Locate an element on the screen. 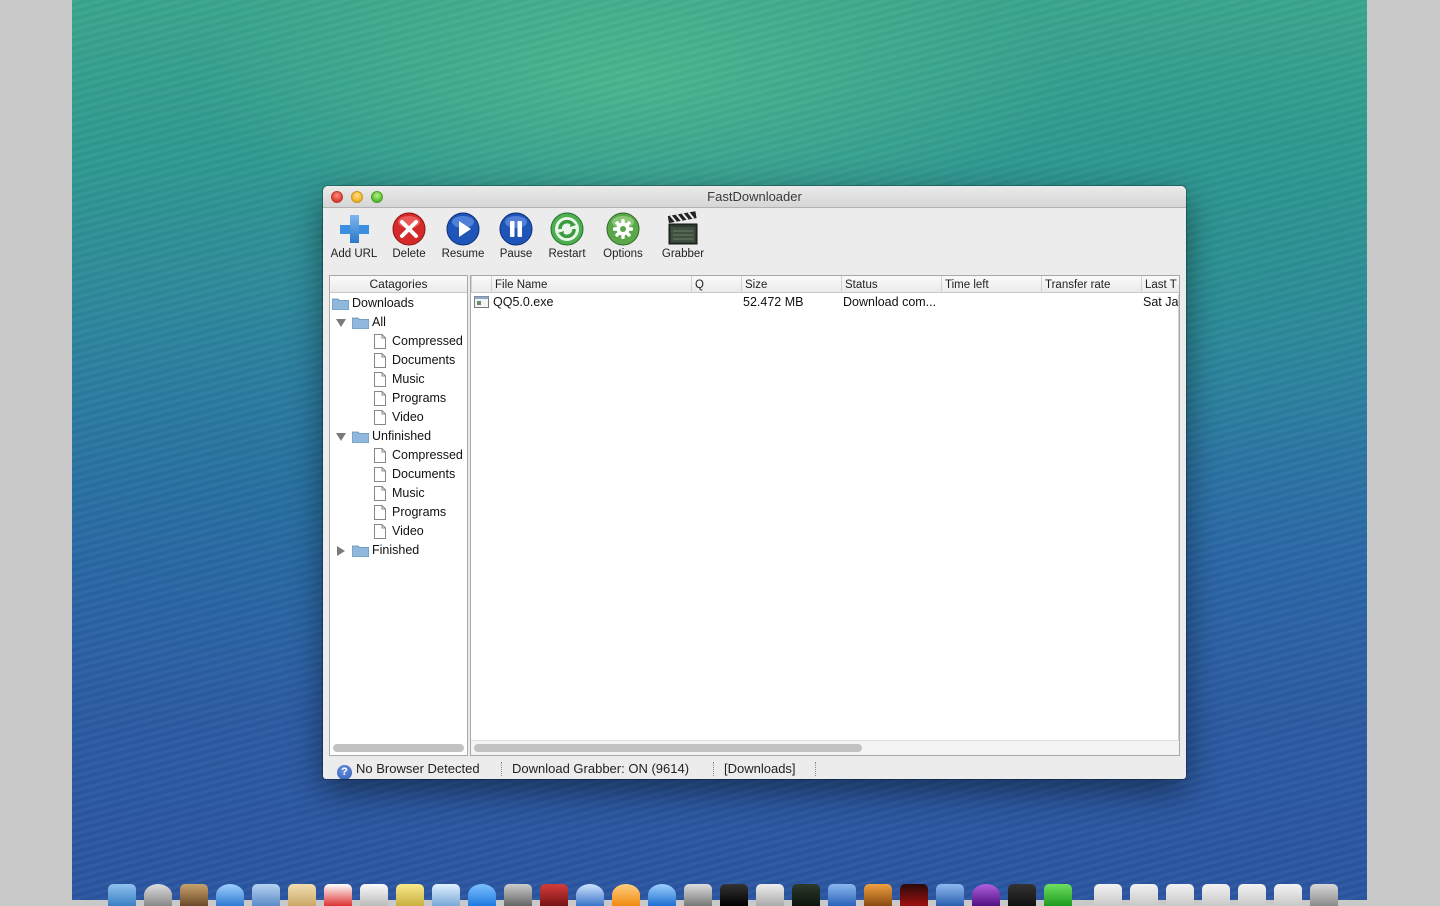  column-header-time-left: Time left is located at coordinates (991, 284).